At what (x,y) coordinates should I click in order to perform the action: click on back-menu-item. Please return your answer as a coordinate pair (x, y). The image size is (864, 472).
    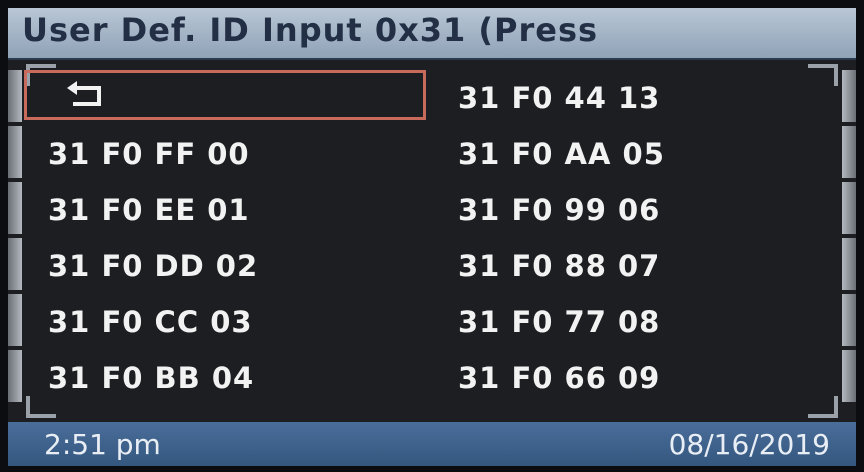
    Looking at the image, I should click on (225, 95).